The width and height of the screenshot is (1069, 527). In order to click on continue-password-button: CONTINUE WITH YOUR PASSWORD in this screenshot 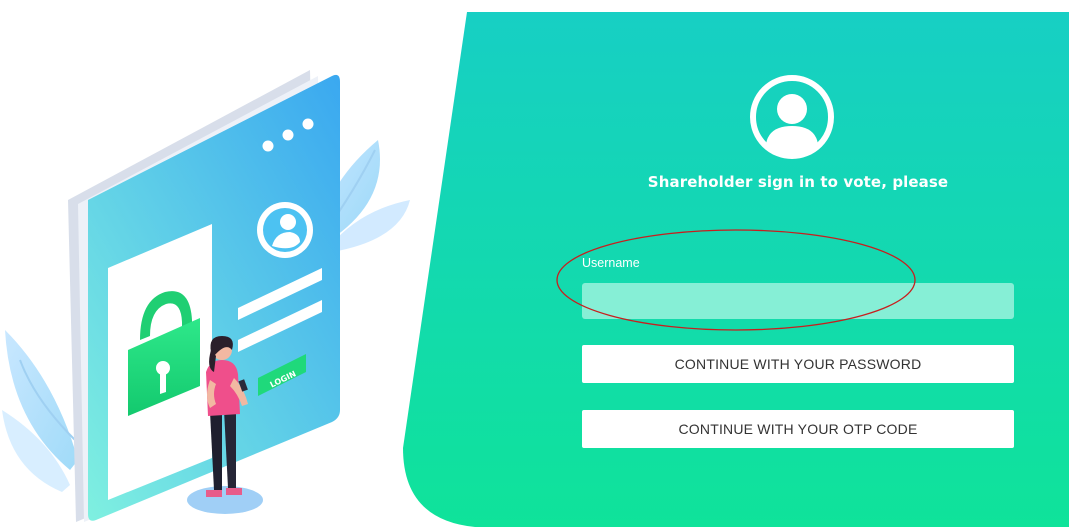, I will do `click(798, 364)`.